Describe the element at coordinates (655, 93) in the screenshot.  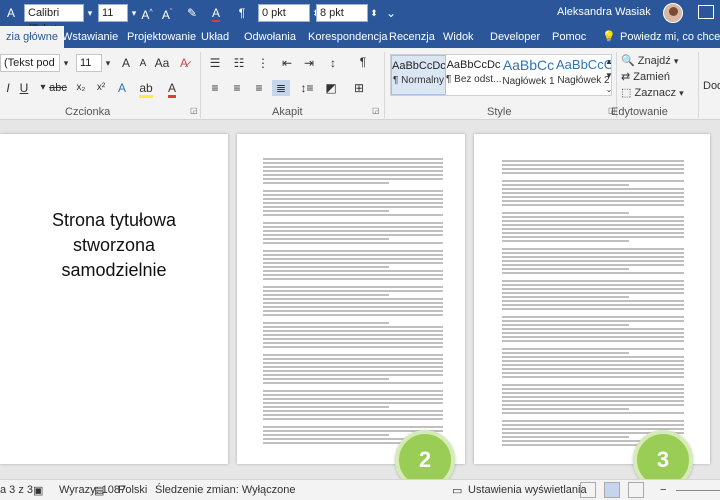
I see `select-label: Zaznacz` at that location.